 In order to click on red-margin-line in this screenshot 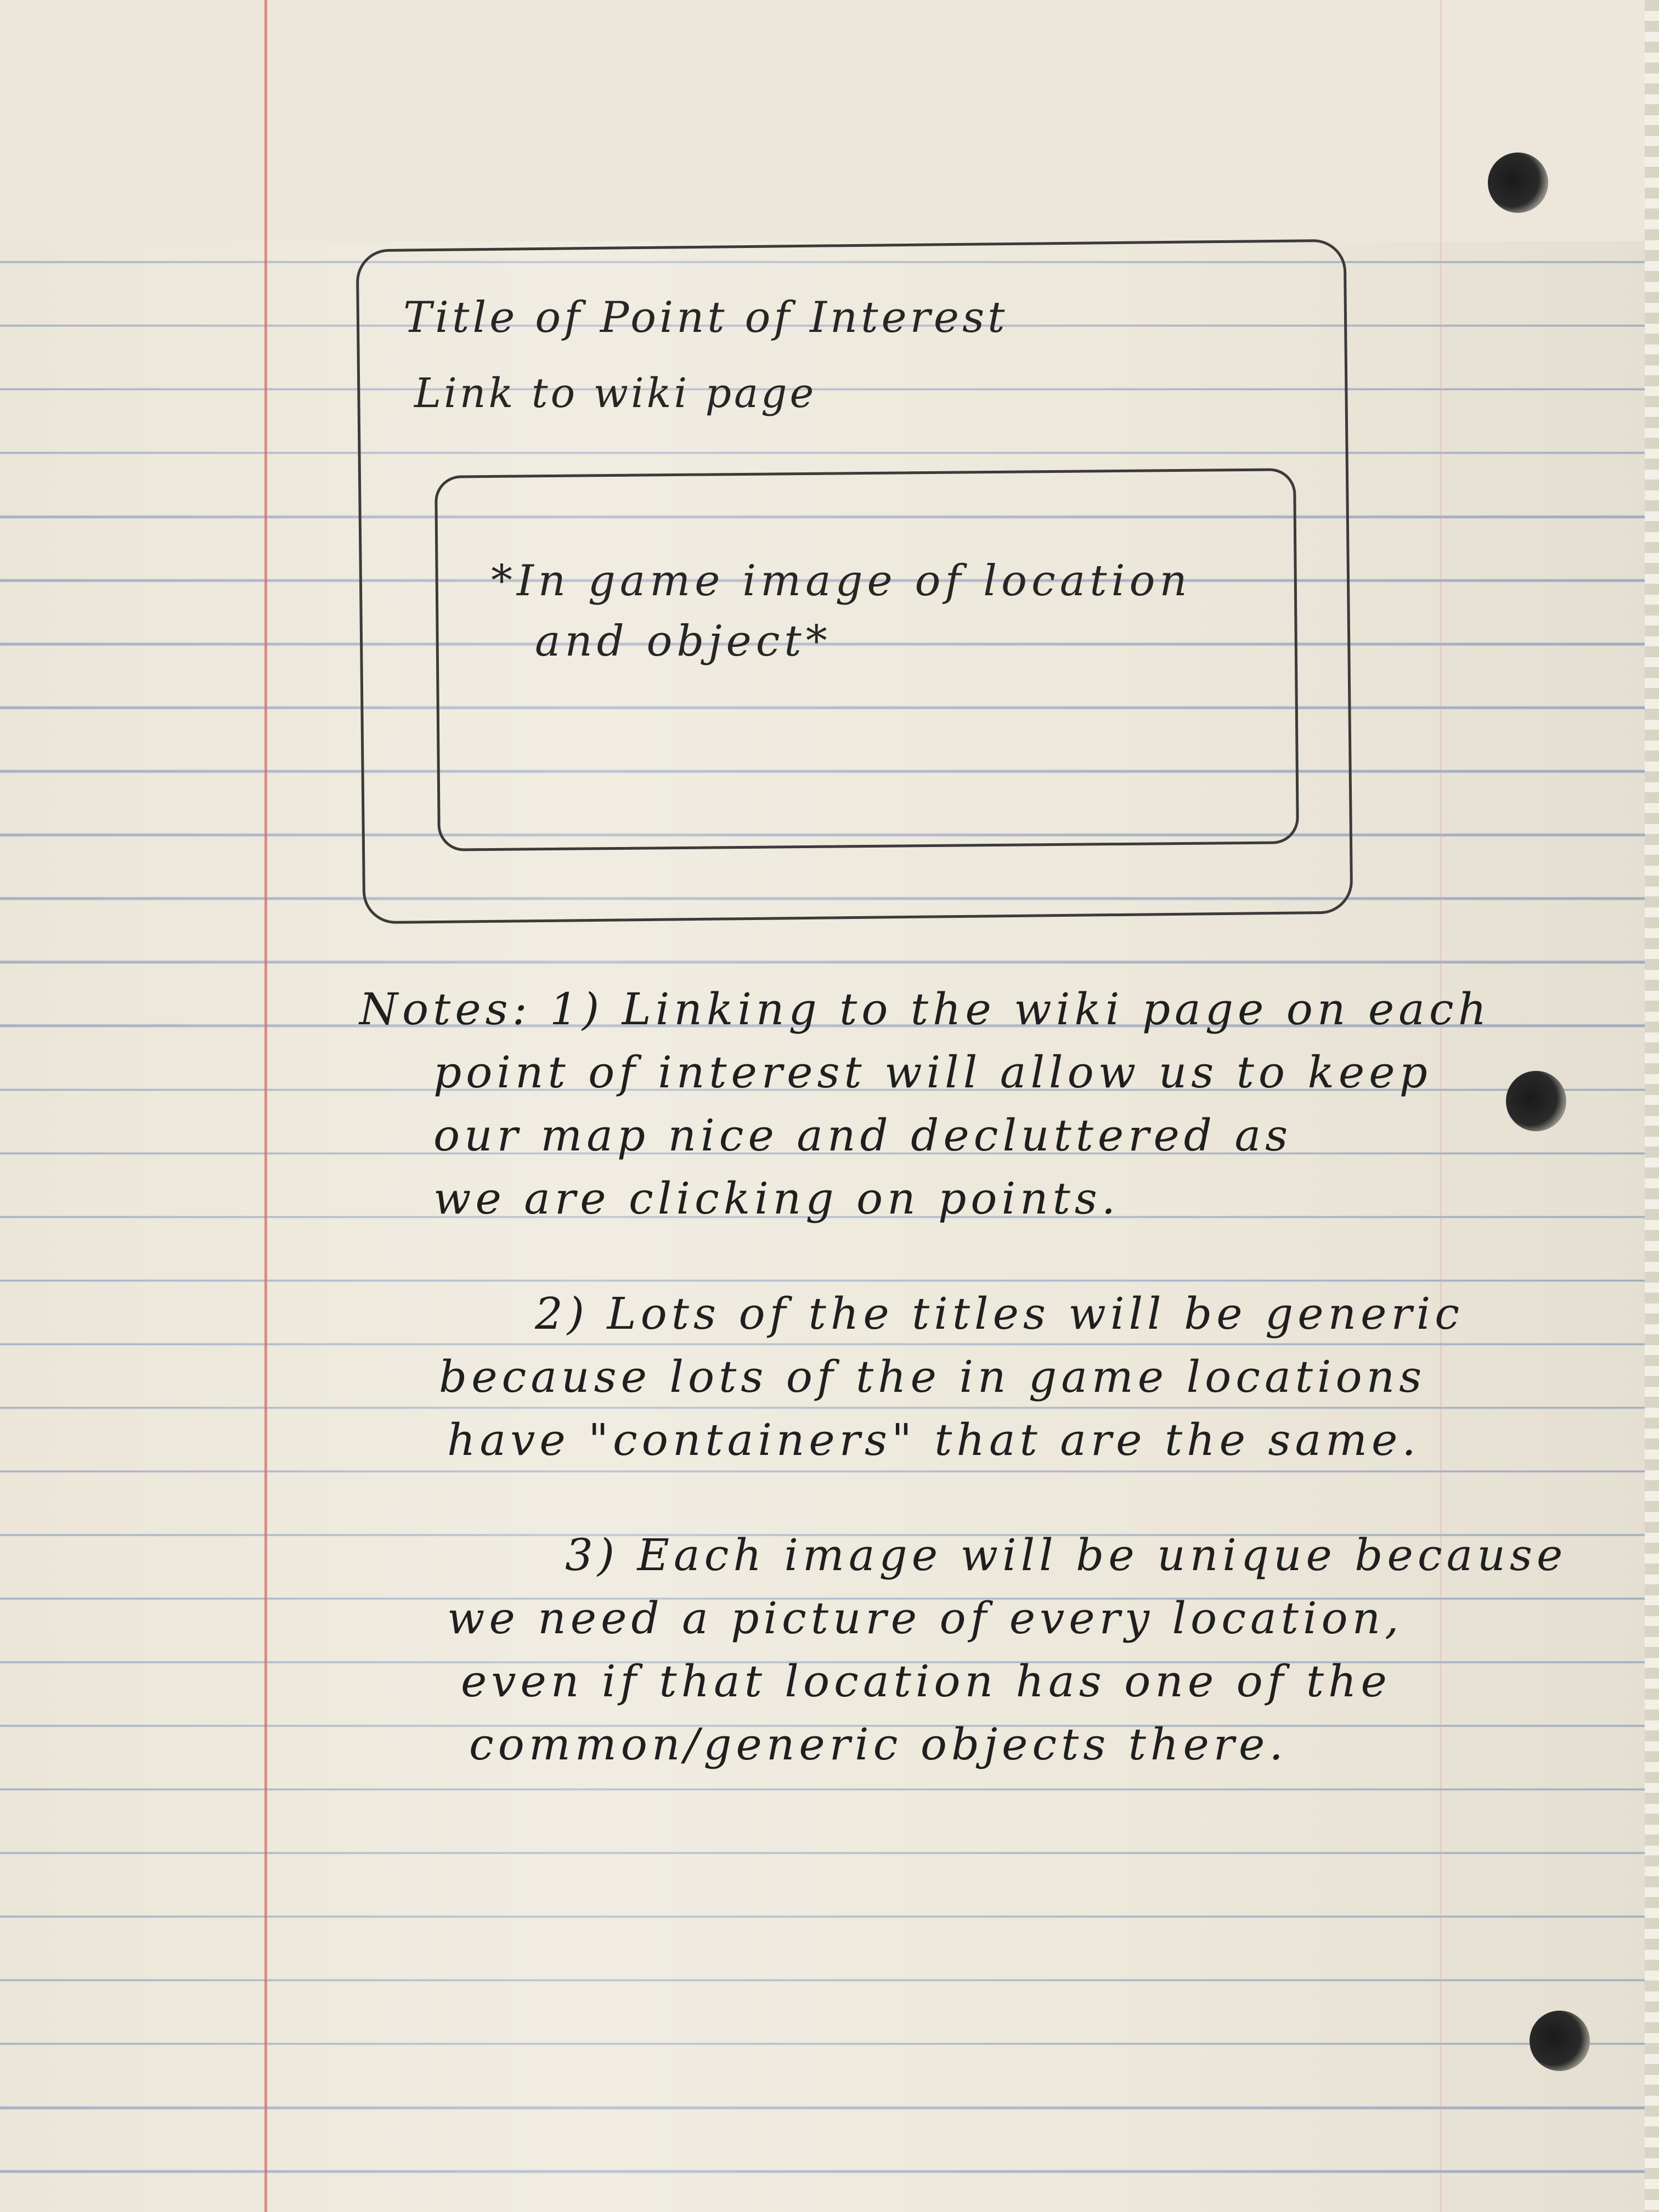, I will do `click(265, 1106)`.